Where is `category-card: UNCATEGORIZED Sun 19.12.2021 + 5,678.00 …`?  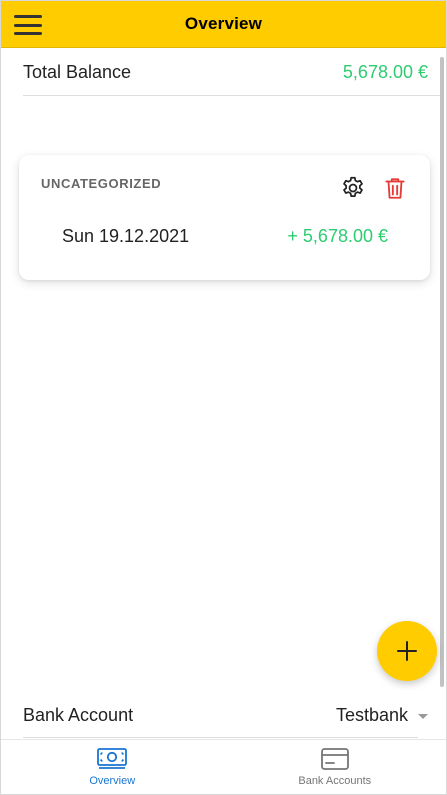
category-card: UNCATEGORIZED Sun 19.12.2021 + 5,678.00 … is located at coordinates (224, 217).